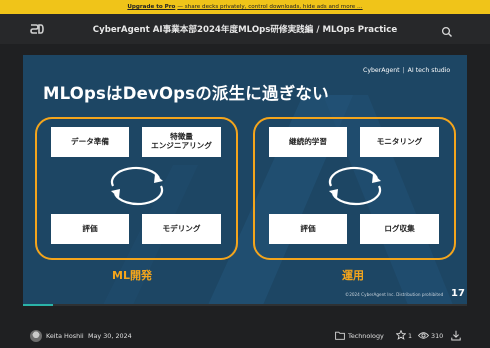  I want to click on brand-name: CyberAgent, so click(381, 70).